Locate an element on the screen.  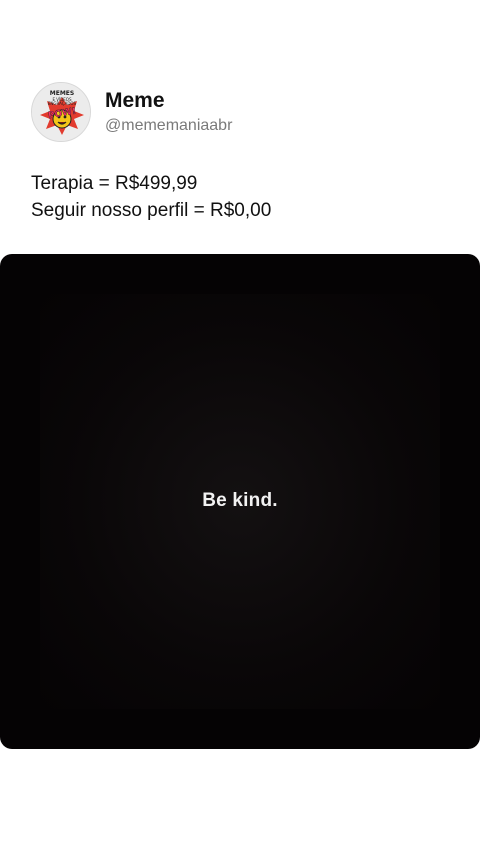
post-text-line-1: Terapia = R$499,99 is located at coordinates (114, 183).